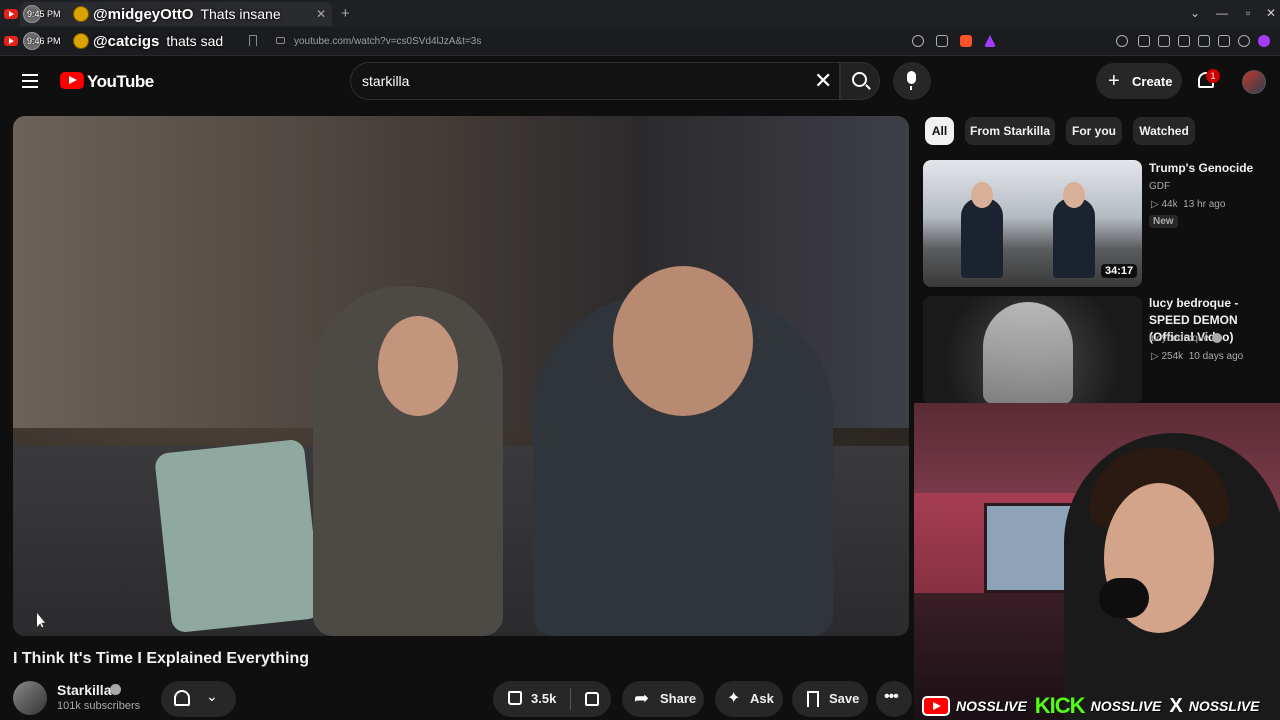 The height and width of the screenshot is (720, 1280). I want to click on leo-icon, so click(1224, 41).